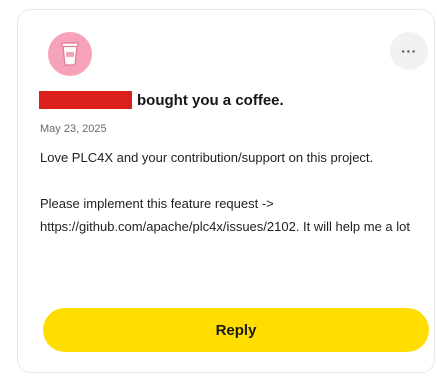  Describe the element at coordinates (73, 129) in the screenshot. I see `notification-date: May 23, 2025` at that location.